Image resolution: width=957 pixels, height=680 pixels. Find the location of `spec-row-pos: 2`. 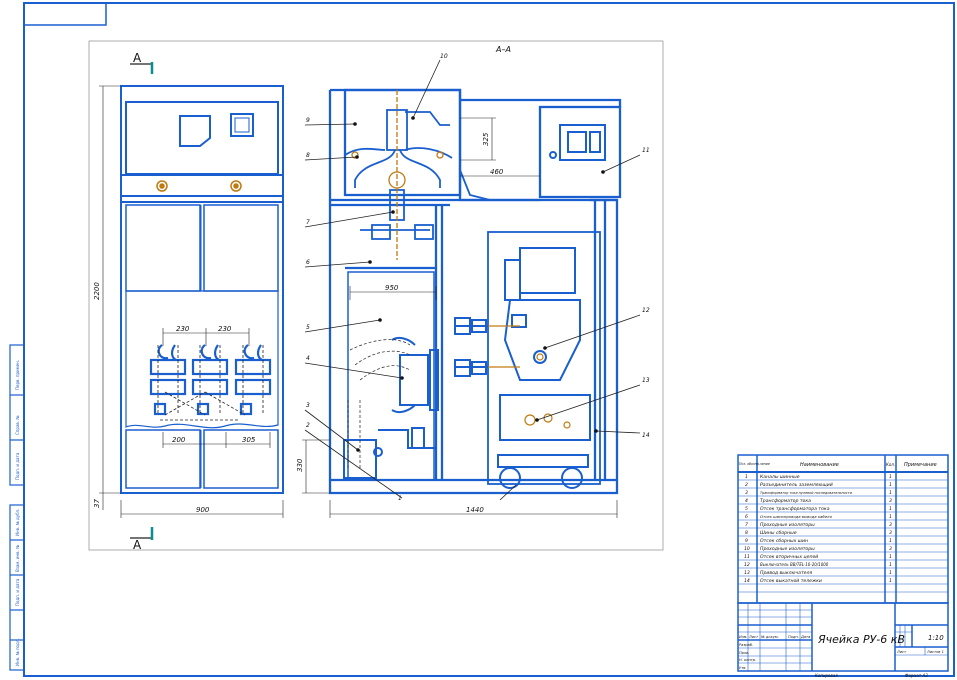

spec-row-pos: 2 is located at coordinates (746, 485).